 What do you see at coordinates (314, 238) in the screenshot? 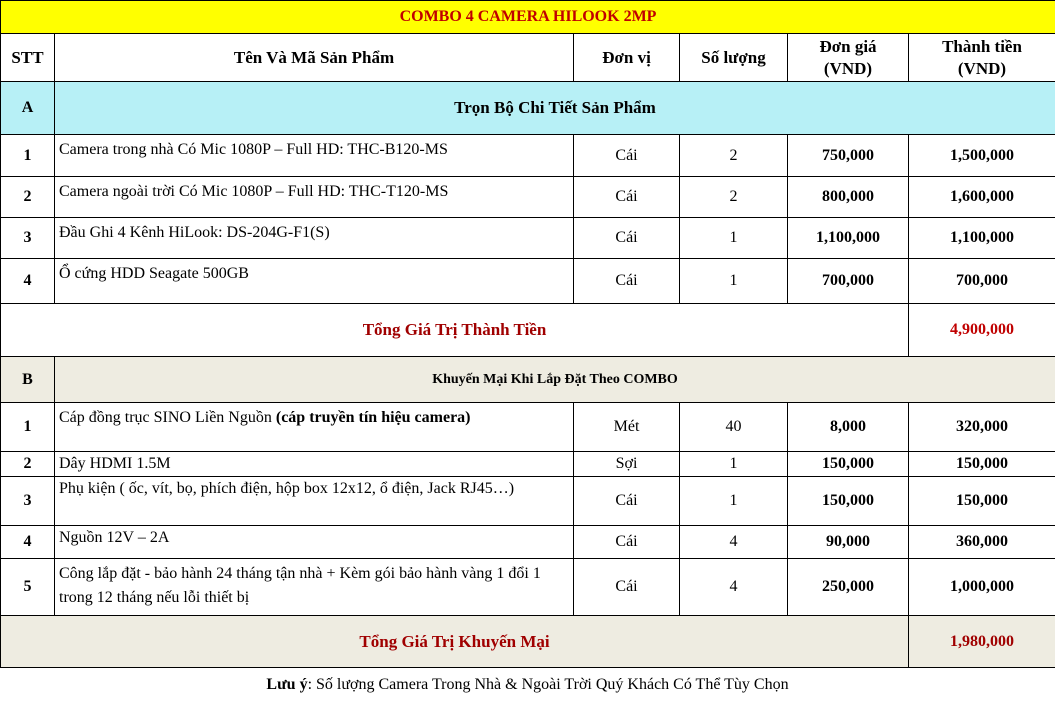
I see `row-name: Đầu Ghi 4 Kênh HiLook: DS-204G-F1(S)` at bounding box center [314, 238].